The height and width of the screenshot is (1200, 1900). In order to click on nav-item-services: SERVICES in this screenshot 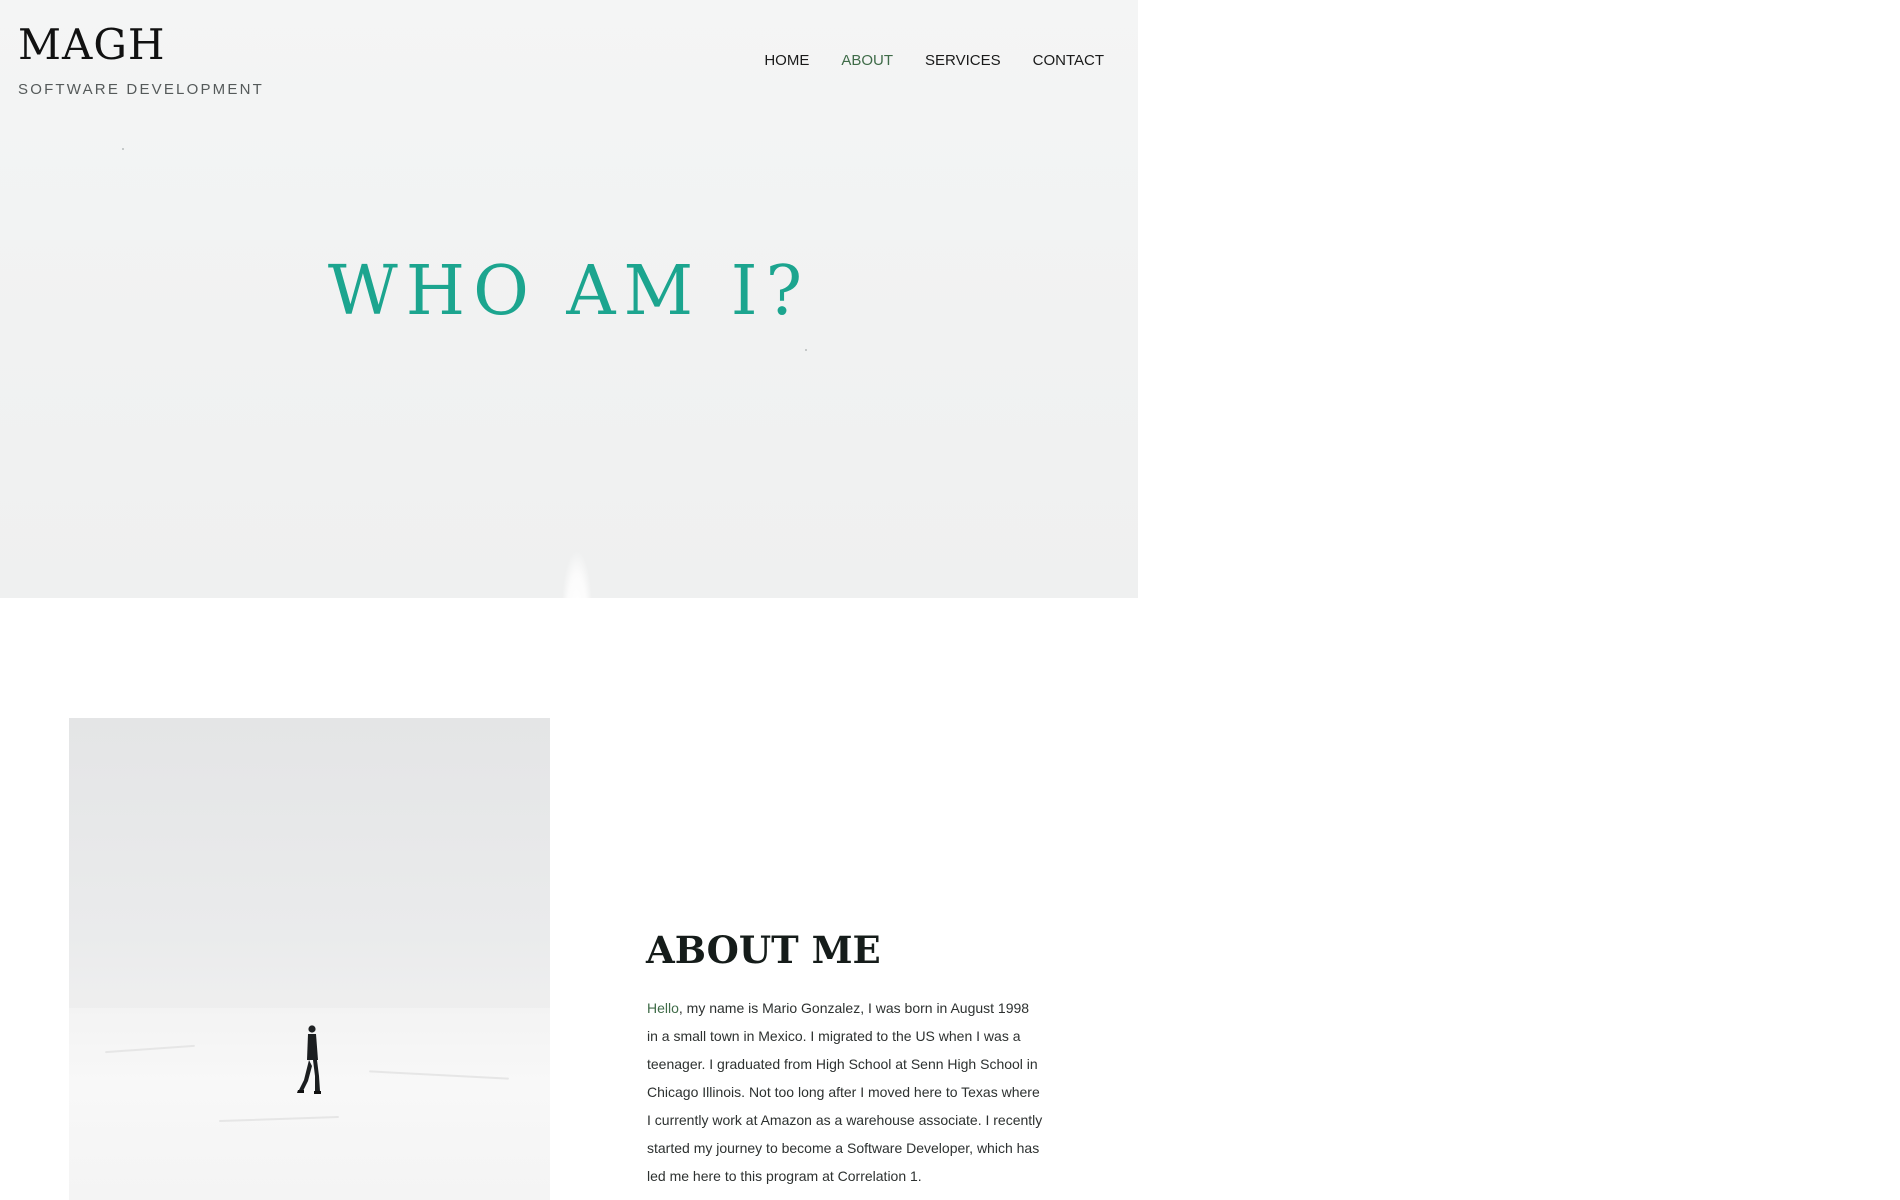, I will do `click(963, 61)`.